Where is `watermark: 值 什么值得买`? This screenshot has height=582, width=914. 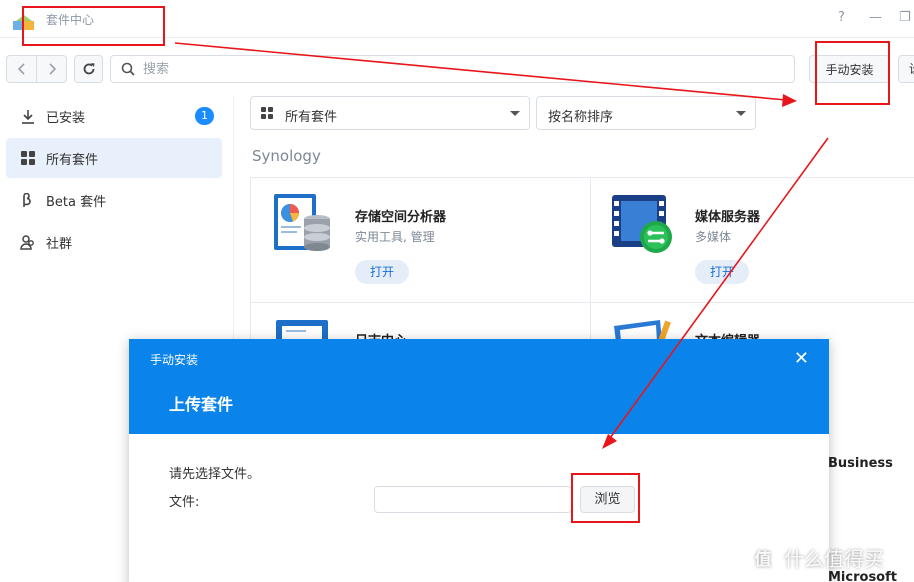 watermark: 值 什么值得买 is located at coordinates (816, 557).